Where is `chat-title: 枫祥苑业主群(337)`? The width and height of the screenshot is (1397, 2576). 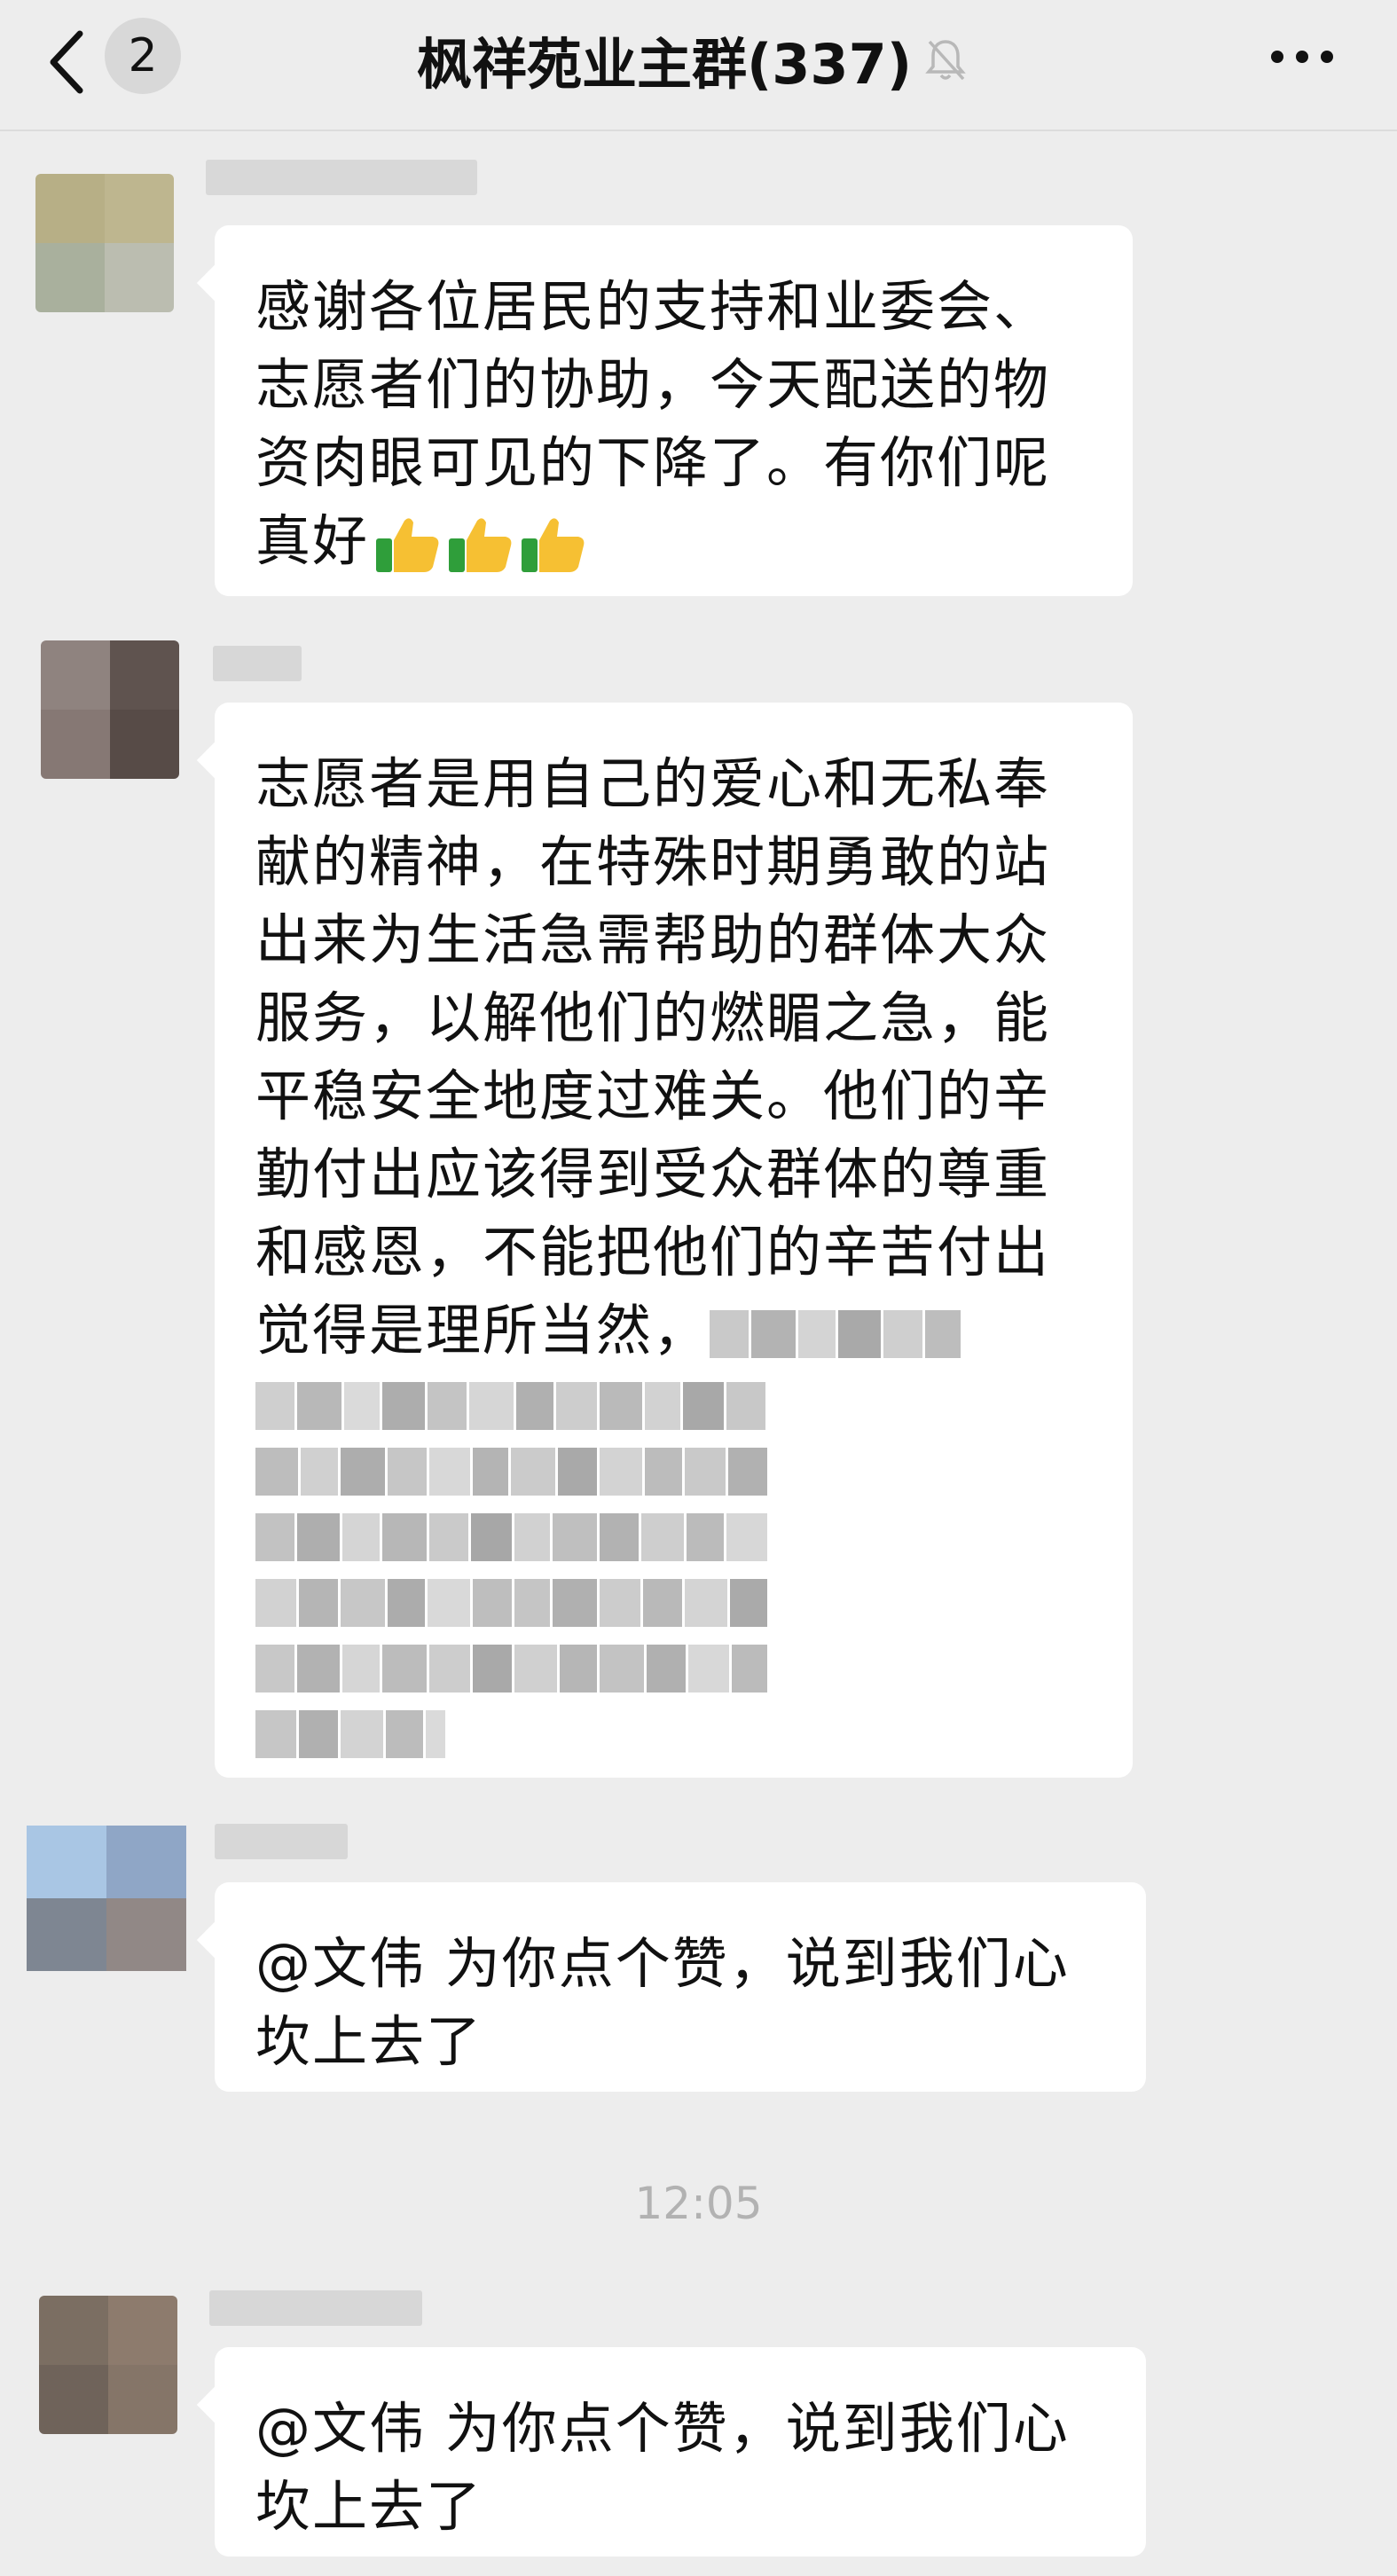
chat-title: 枫祥苑业主群(337) is located at coordinates (665, 64).